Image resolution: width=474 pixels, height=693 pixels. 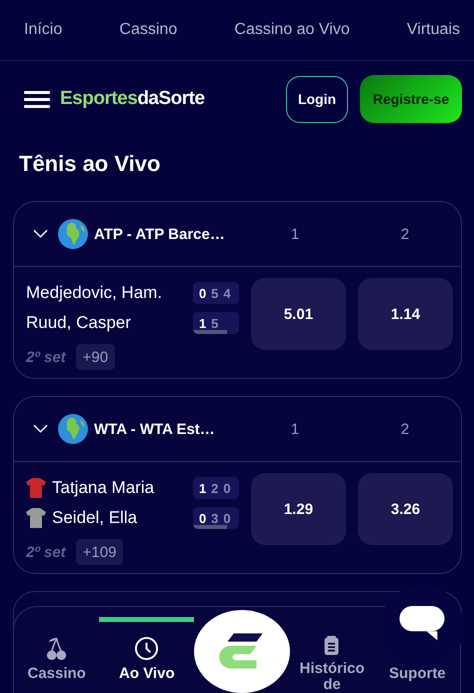 I want to click on odds-button: 3.26, so click(x=405, y=509).